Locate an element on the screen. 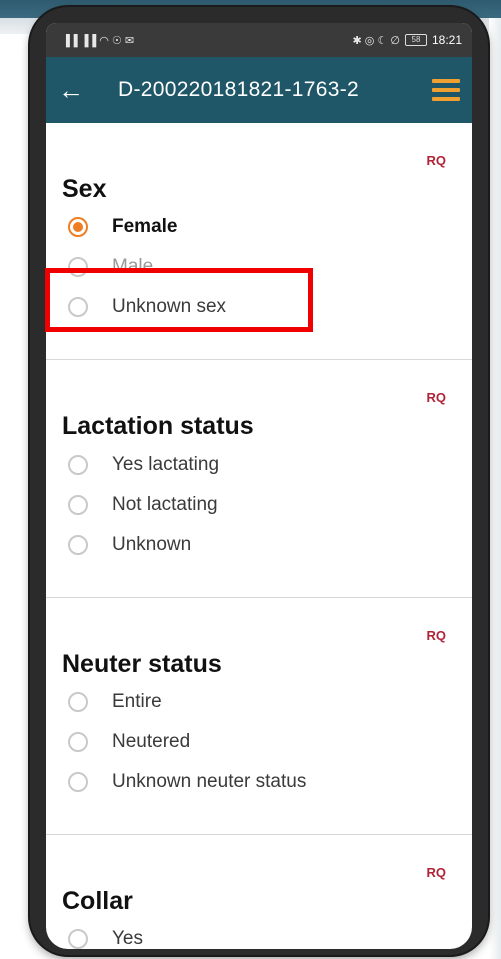 This screenshot has width=501, height=959. status-bar-left: ▐▐ ▐▐ ◠ ☉ ✉ is located at coordinates (98, 40).